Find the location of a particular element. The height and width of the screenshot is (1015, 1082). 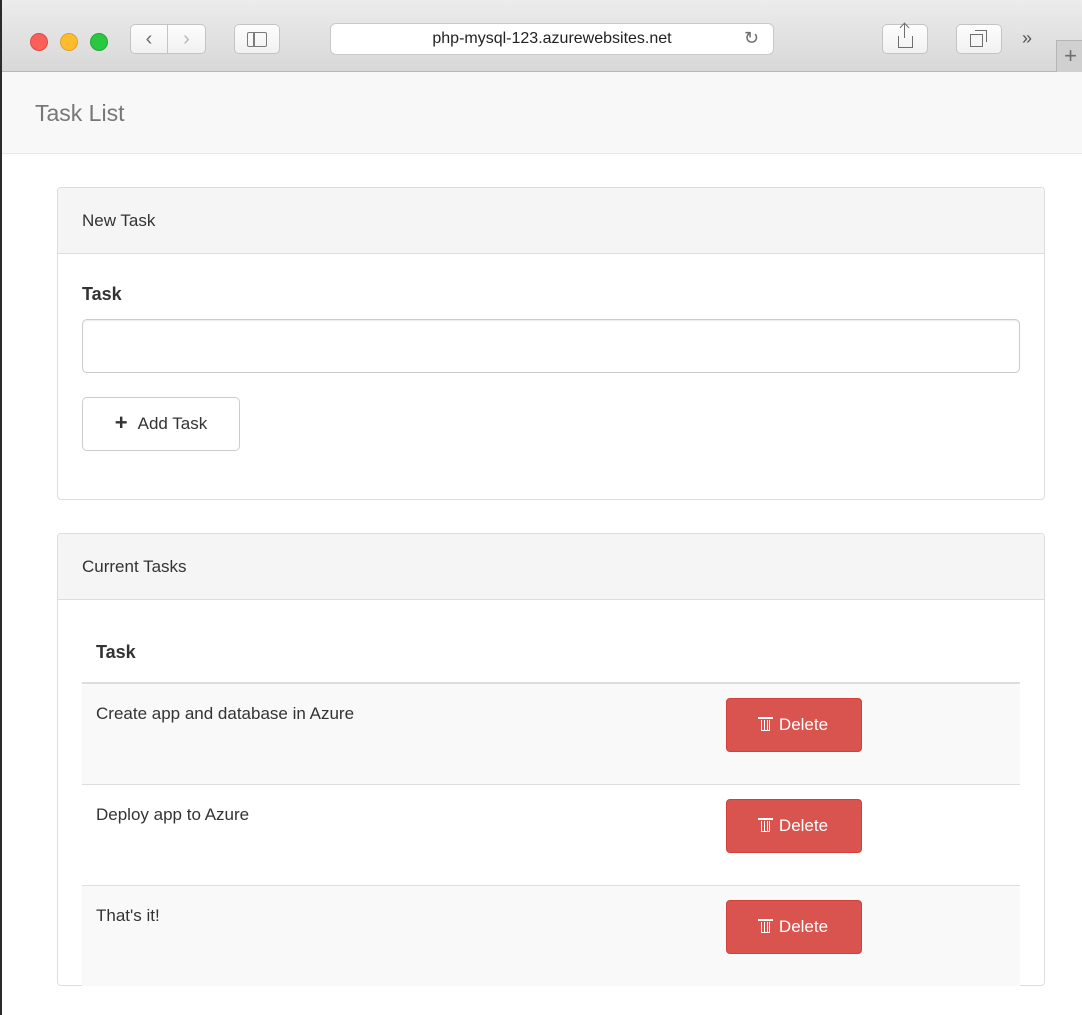

zoom-window-button is located at coordinates (99, 42).